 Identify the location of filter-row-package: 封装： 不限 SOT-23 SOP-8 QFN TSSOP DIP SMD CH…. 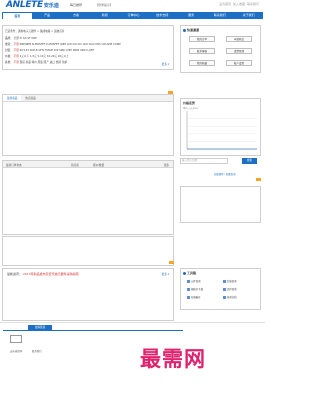
(49, 50).